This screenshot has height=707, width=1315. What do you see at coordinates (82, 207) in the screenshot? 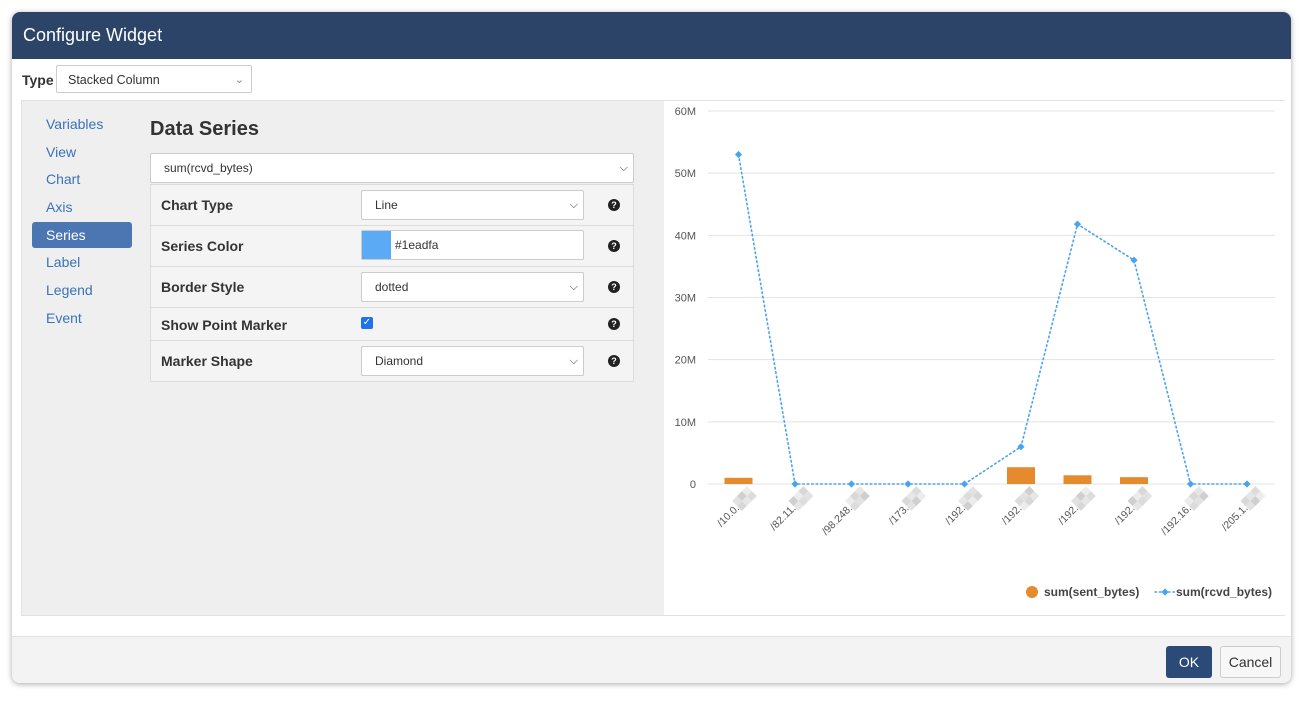
I see `nav-item-axis: Axis` at bounding box center [82, 207].